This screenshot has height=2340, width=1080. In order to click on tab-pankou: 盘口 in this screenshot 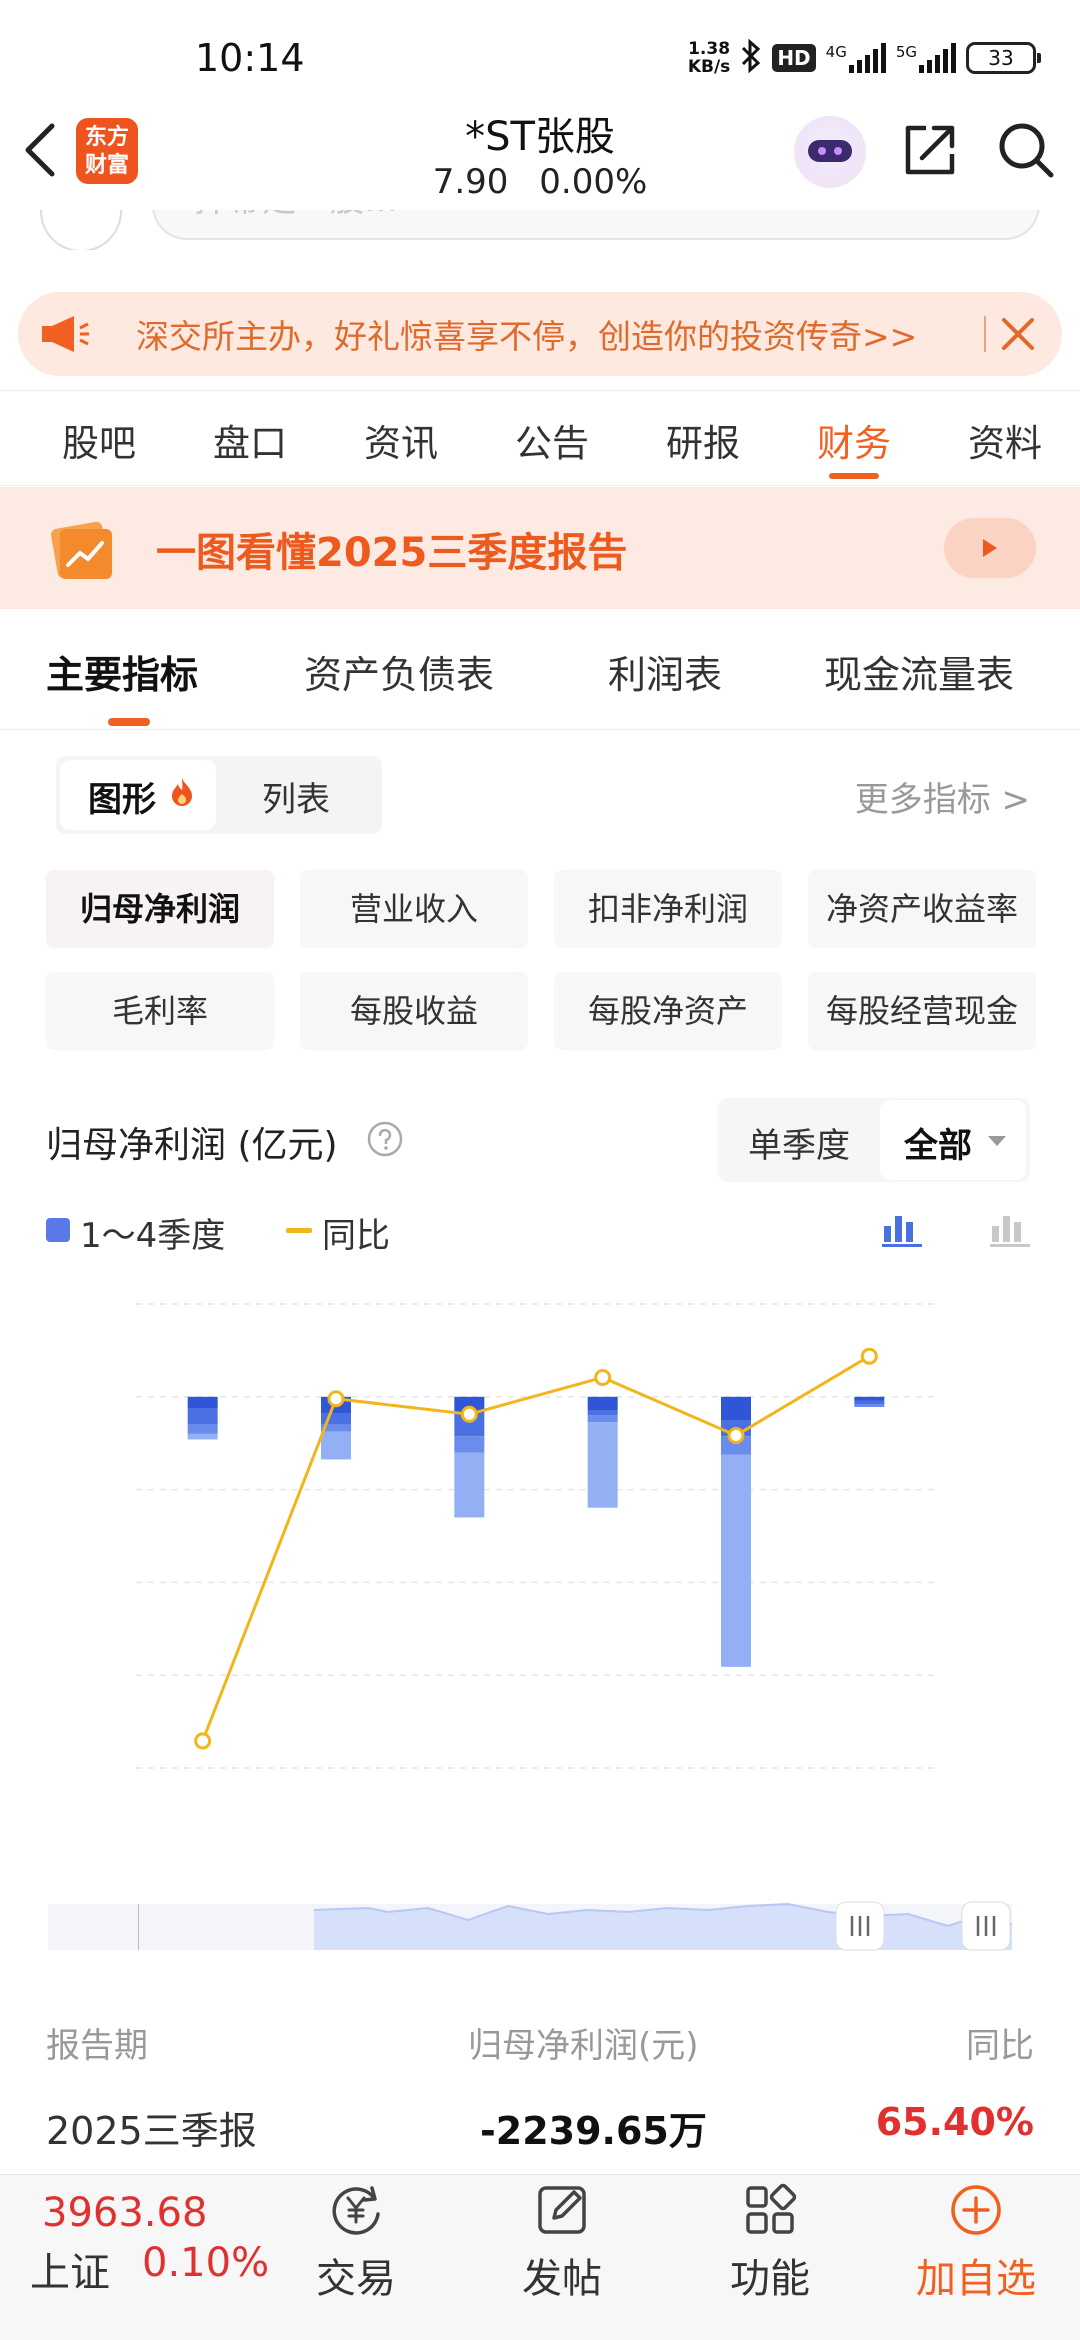, I will do `click(250, 438)`.